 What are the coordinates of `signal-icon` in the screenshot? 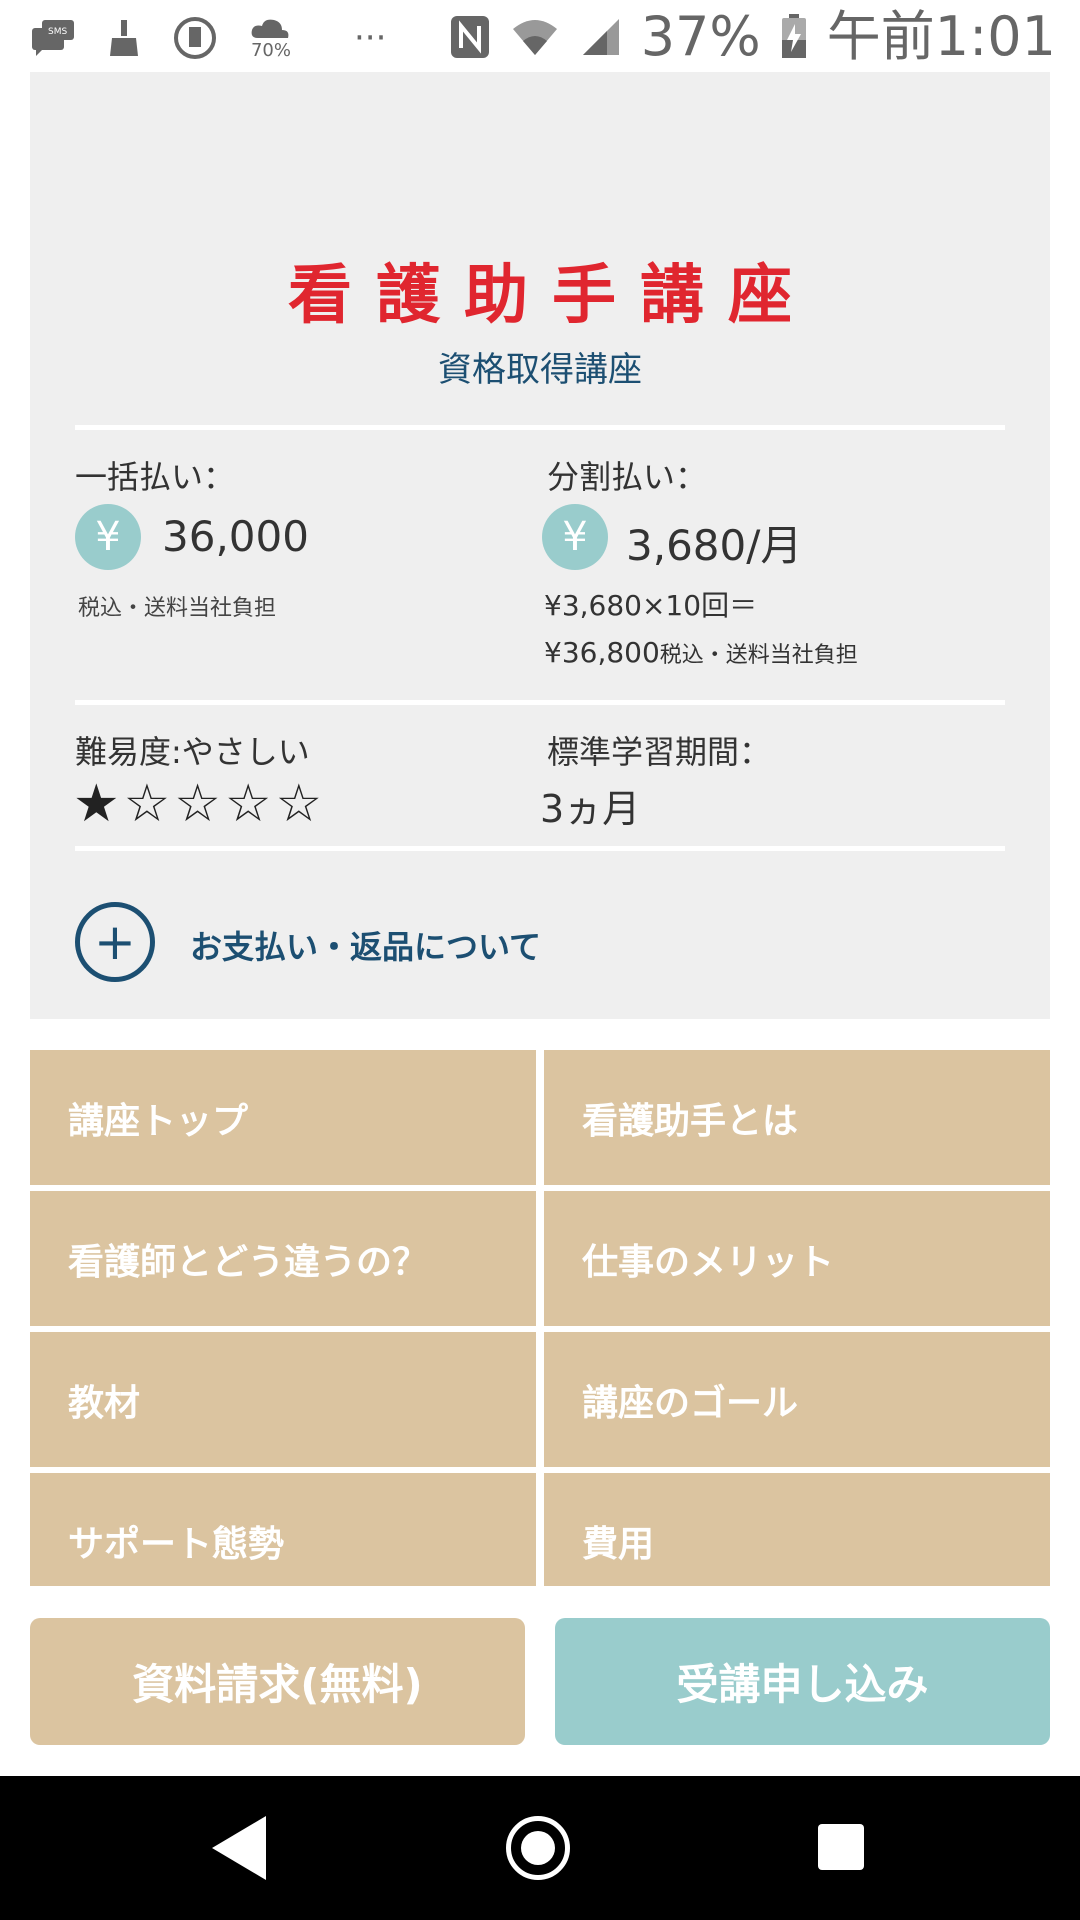 It's located at (600, 37).